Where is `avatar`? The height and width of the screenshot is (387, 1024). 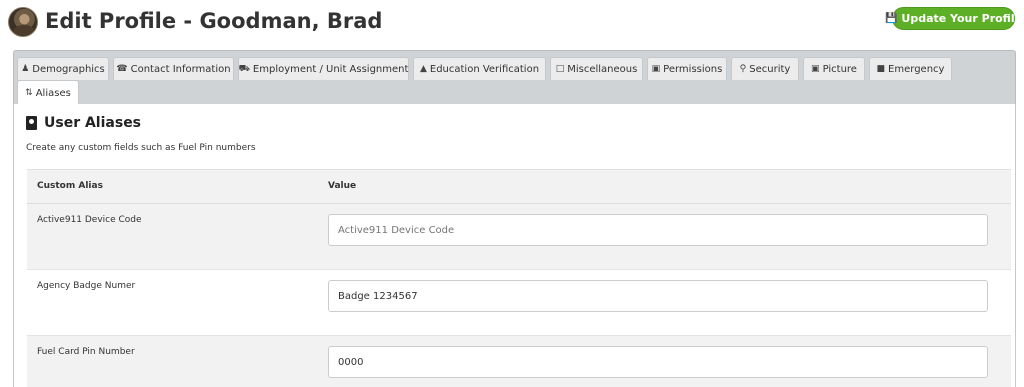
avatar is located at coordinates (23, 22).